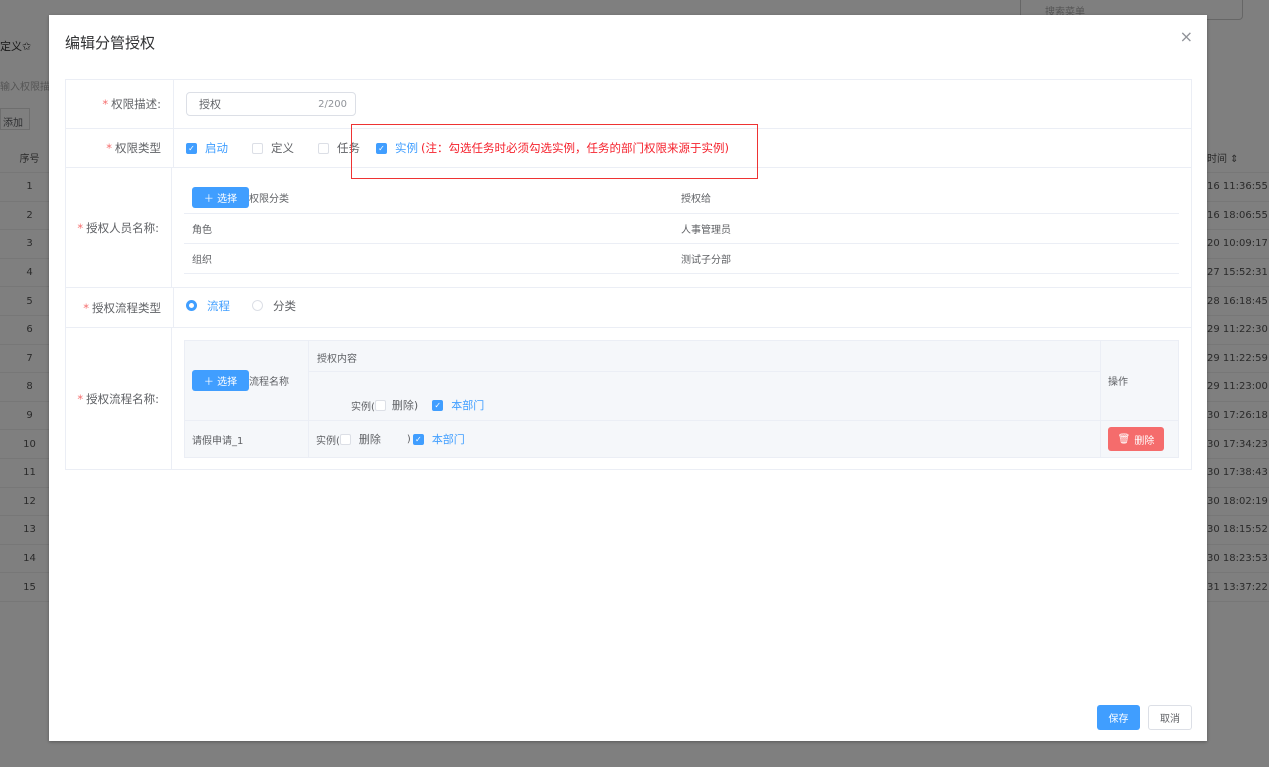  Describe the element at coordinates (220, 380) in the screenshot. I see `flows-select-button: ＋ 选择` at that location.